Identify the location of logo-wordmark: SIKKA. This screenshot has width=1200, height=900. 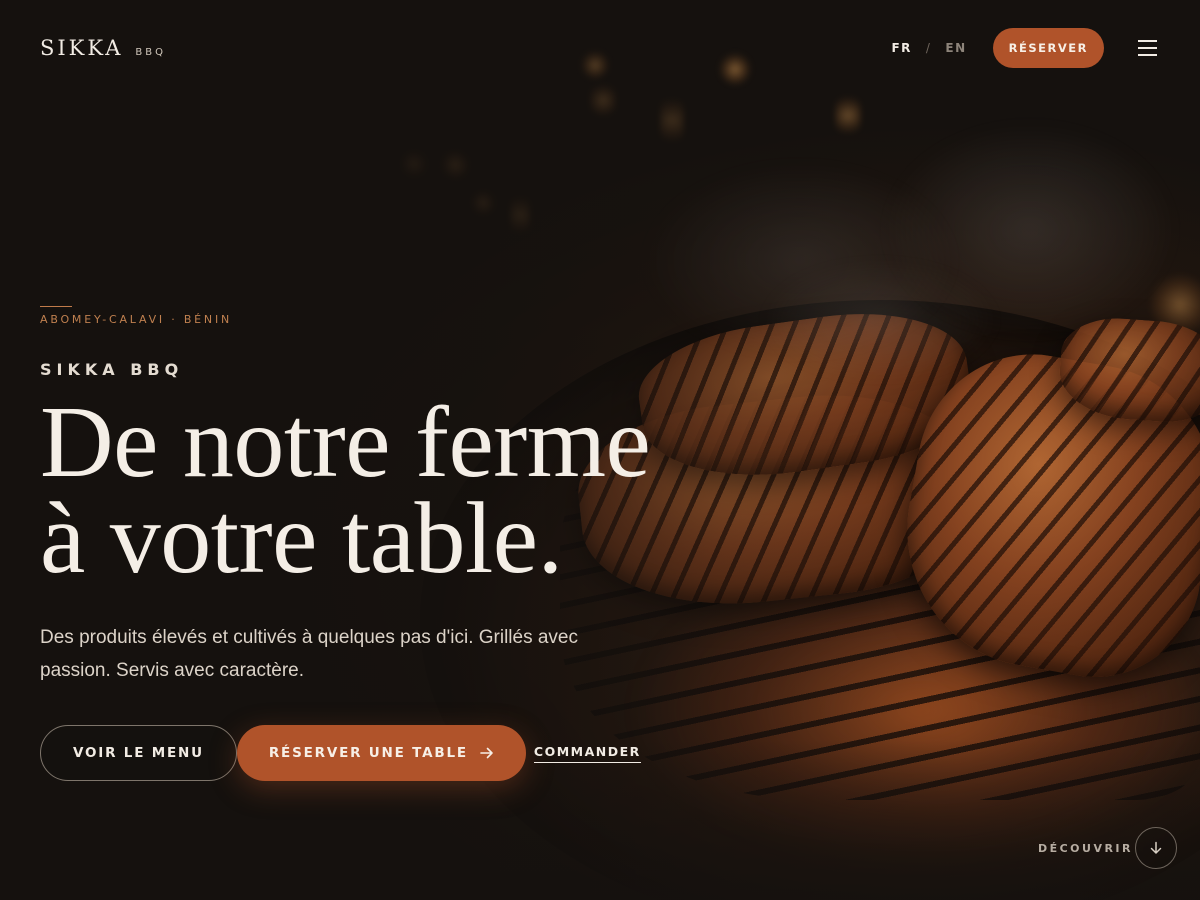
(82, 48).